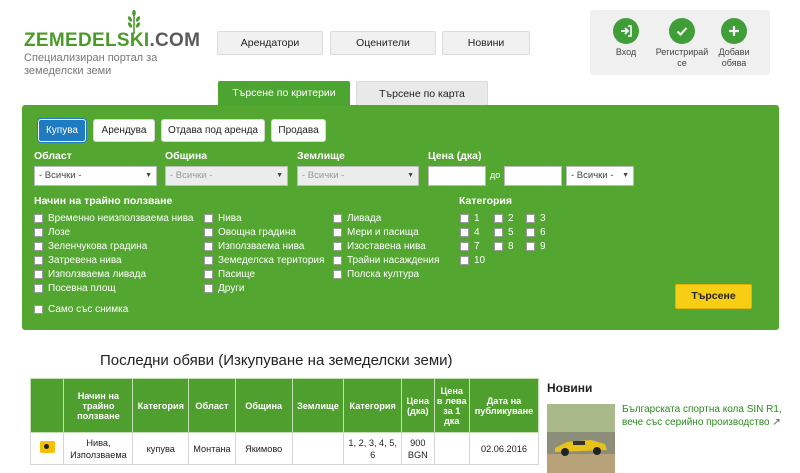  I want to click on usage-label: Начин на трайно ползване, so click(103, 201).